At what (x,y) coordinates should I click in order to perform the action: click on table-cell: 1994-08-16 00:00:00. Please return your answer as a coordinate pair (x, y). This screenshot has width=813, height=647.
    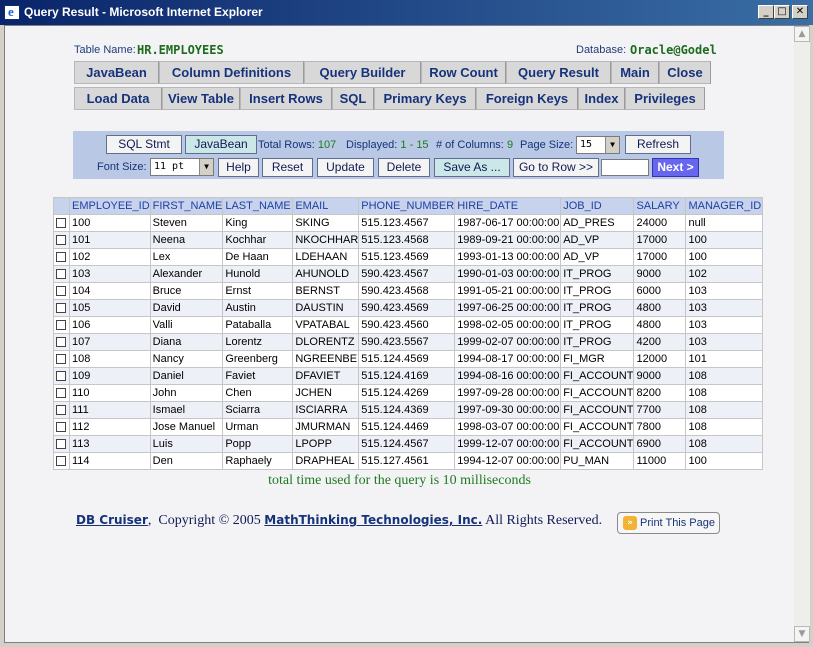
    Looking at the image, I should click on (508, 376).